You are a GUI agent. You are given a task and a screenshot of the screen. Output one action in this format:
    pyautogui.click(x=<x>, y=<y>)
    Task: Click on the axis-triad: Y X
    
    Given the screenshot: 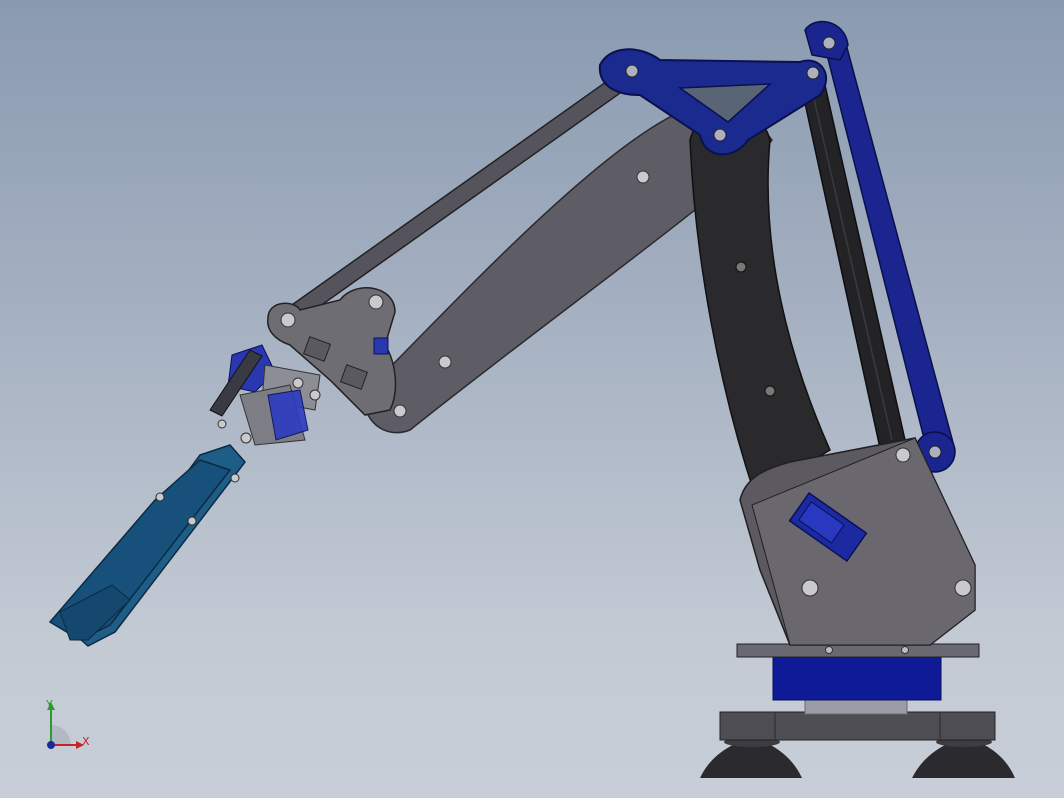 What is the action you would take?
    pyautogui.click(x=70, y=730)
    